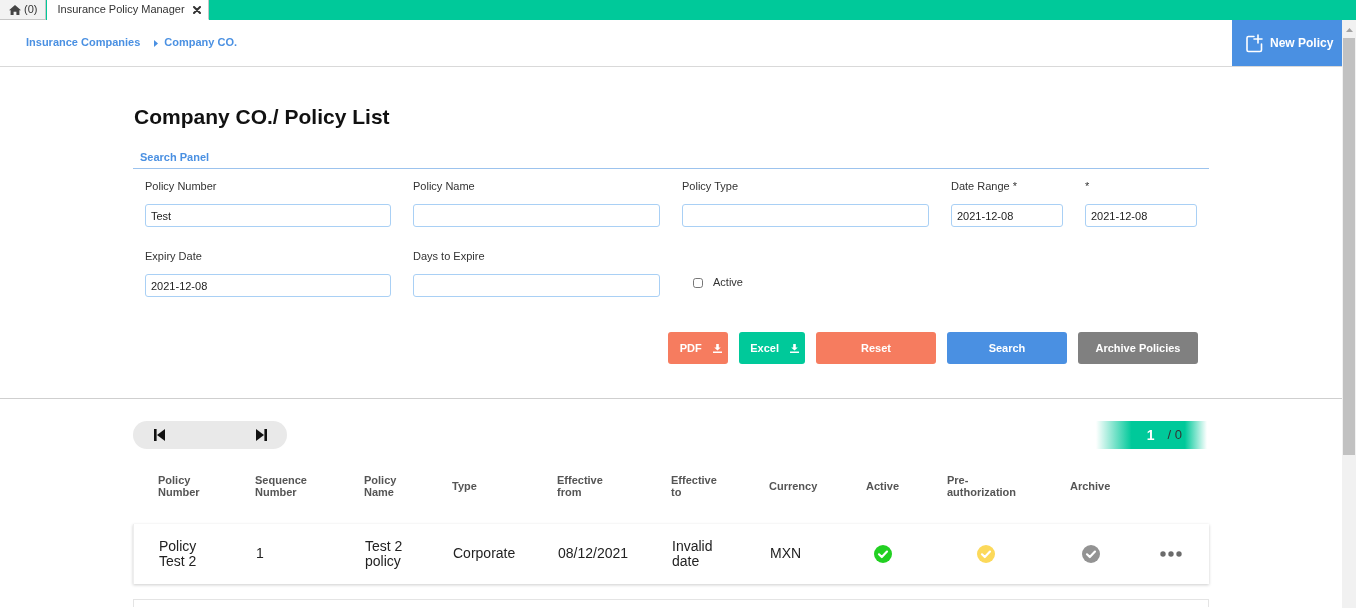  I want to click on table-cell-text: Invalid date, so click(693, 553).